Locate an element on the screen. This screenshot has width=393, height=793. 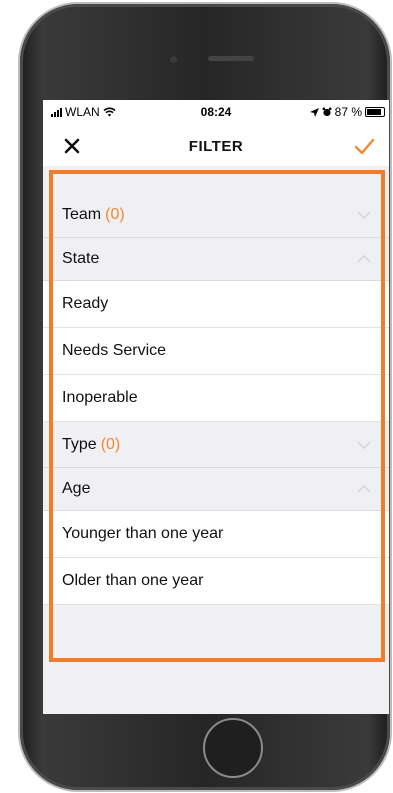
battery-icon is located at coordinates (375, 112).